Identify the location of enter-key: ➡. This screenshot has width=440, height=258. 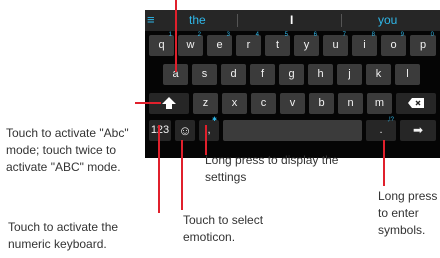
(418, 130).